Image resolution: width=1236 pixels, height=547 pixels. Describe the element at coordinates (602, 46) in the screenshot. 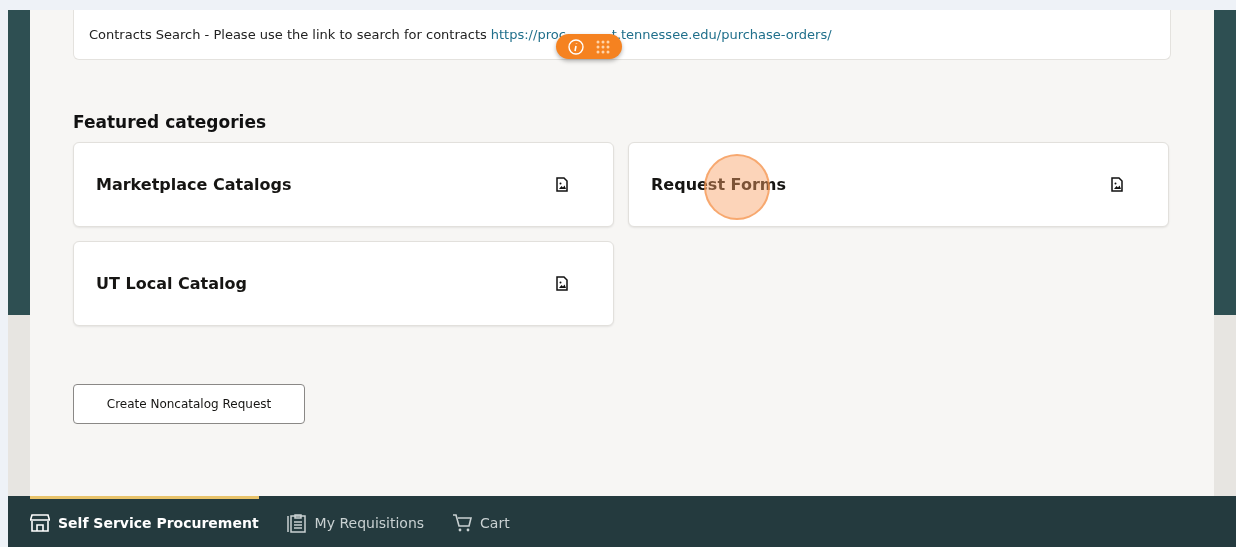

I see `grid-icon` at that location.